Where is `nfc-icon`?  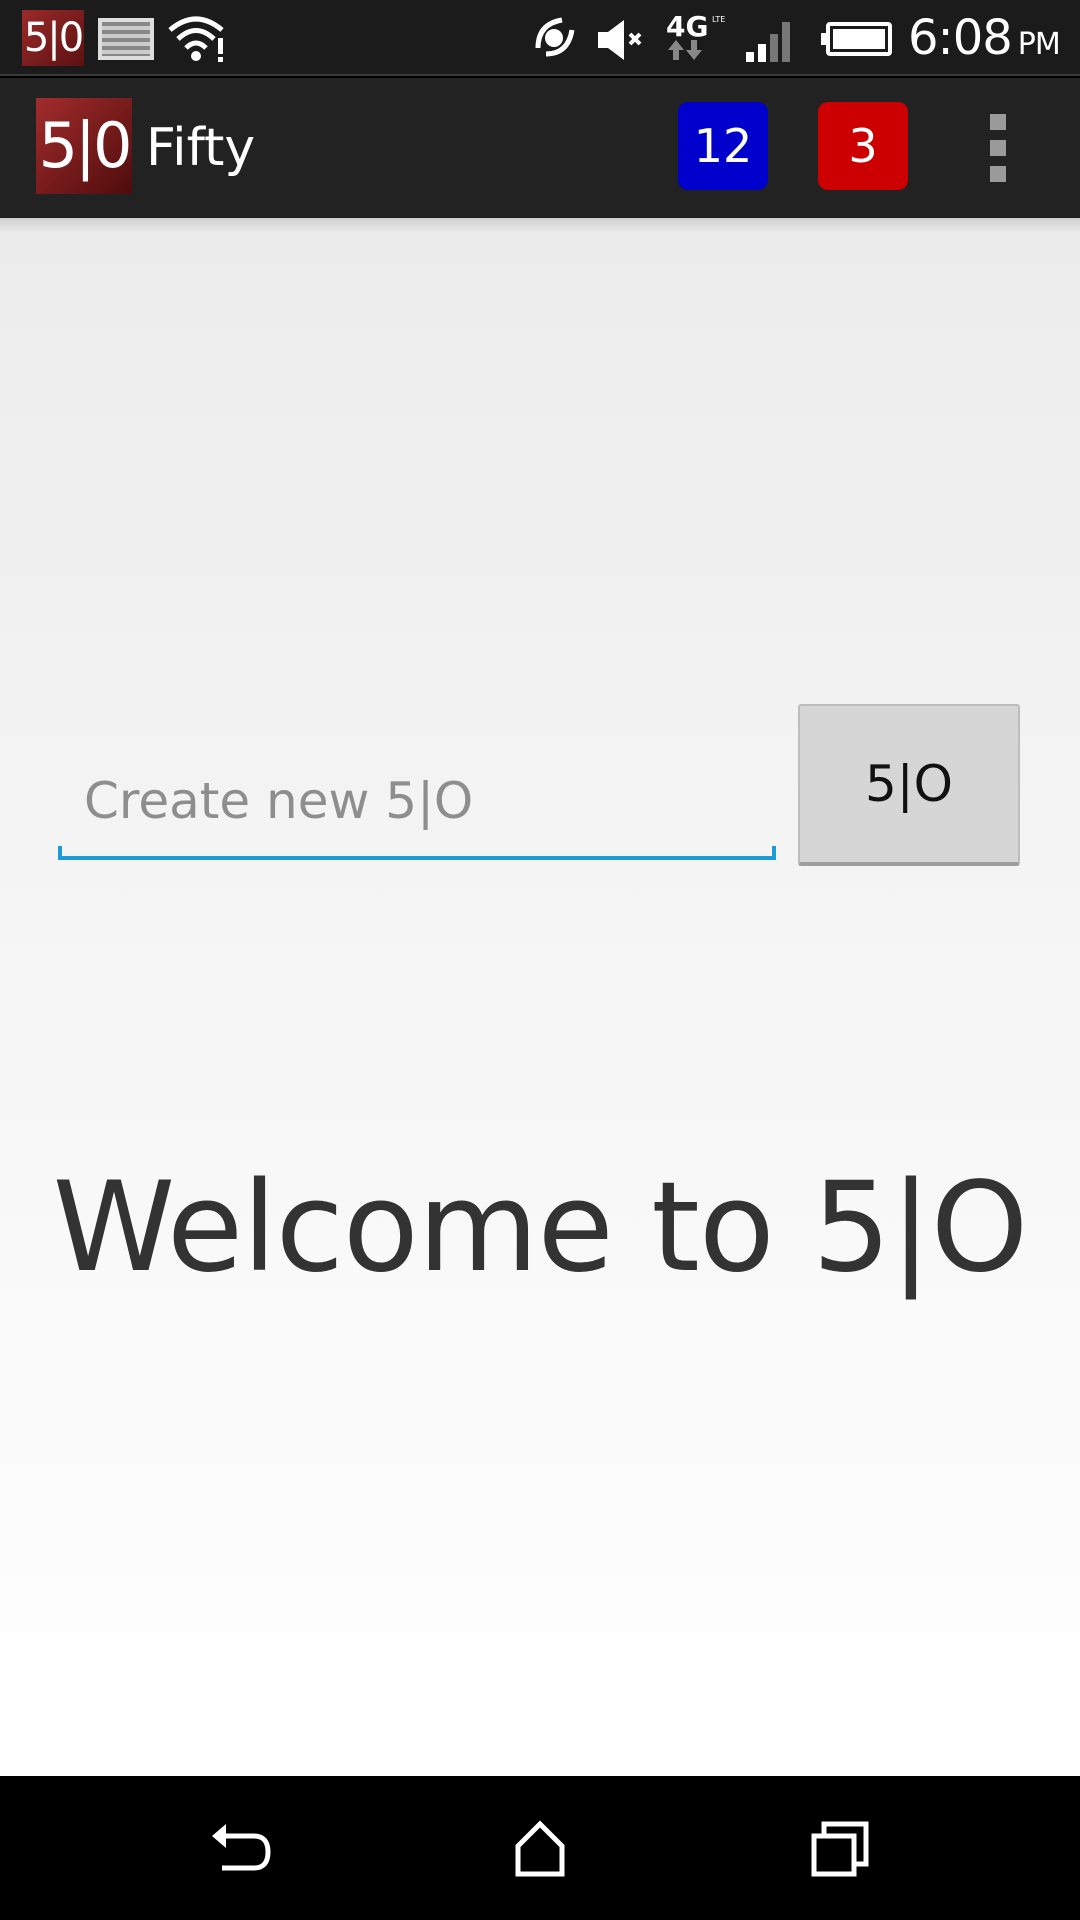 nfc-icon is located at coordinates (555, 37).